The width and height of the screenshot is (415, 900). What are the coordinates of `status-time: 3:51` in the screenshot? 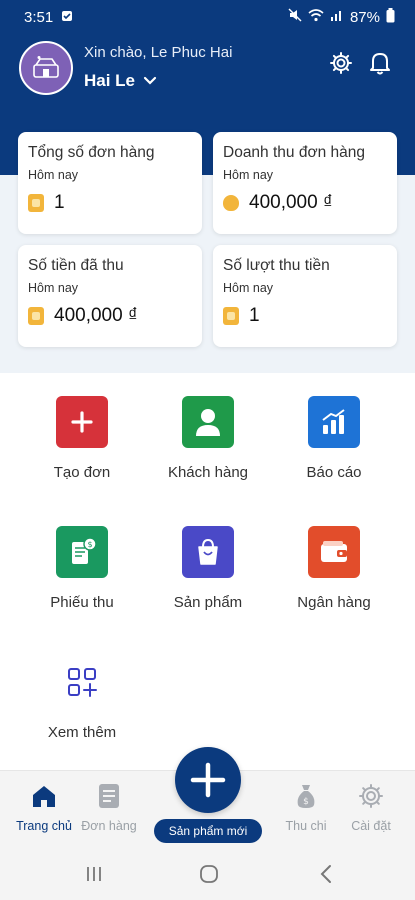 It's located at (39, 17).